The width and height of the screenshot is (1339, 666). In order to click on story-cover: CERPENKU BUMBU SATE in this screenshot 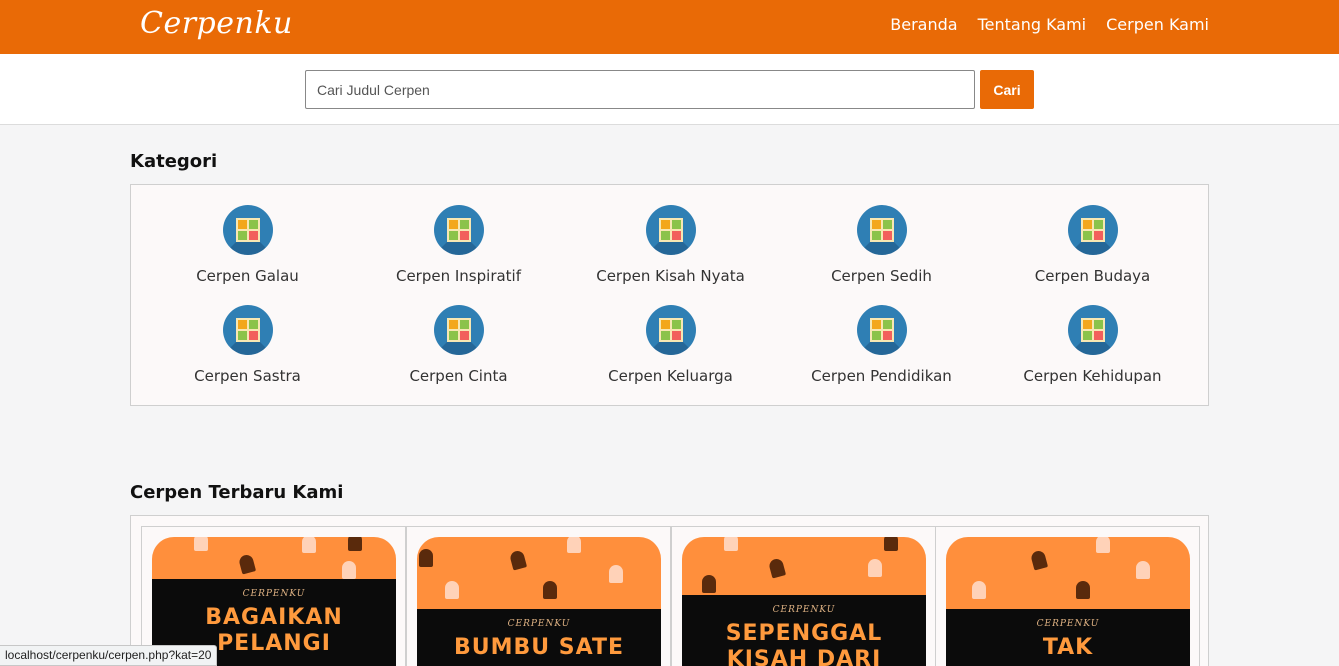, I will do `click(539, 601)`.